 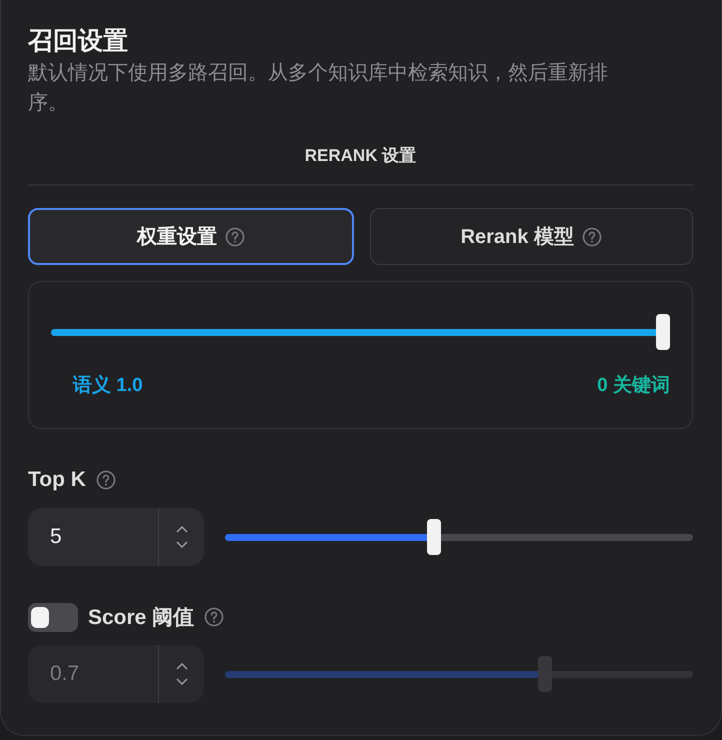 I want to click on param-label: Top K, so click(x=57, y=480).